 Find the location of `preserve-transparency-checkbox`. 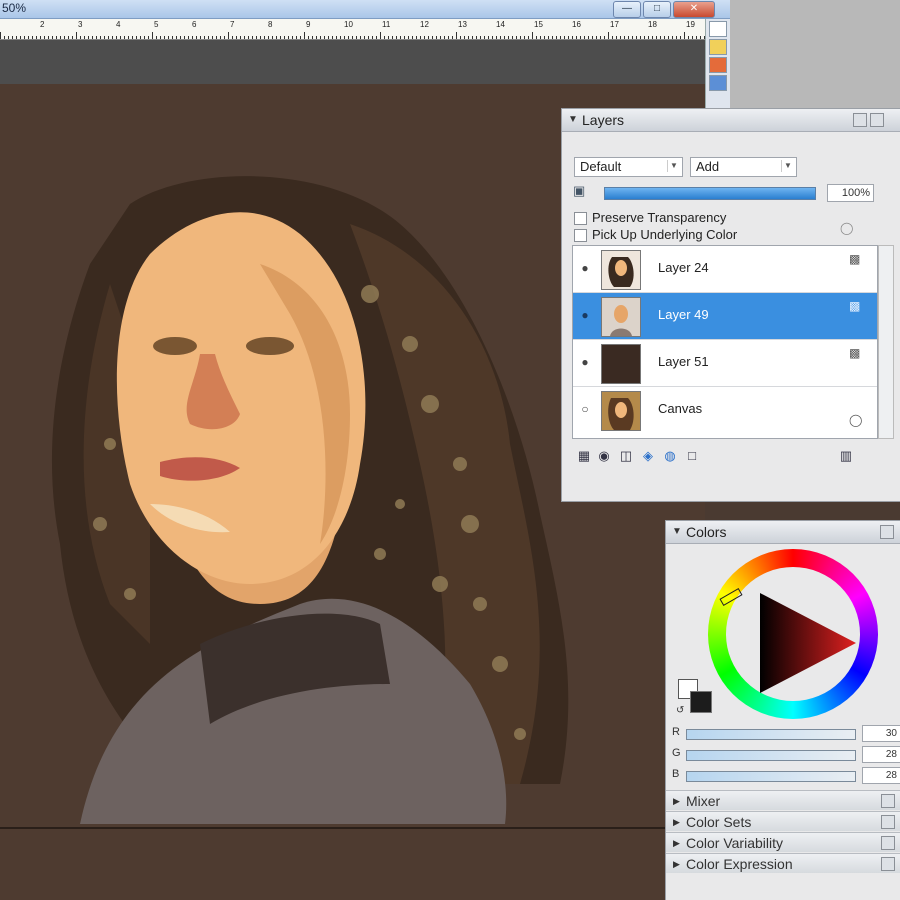

preserve-transparency-checkbox is located at coordinates (580, 218).